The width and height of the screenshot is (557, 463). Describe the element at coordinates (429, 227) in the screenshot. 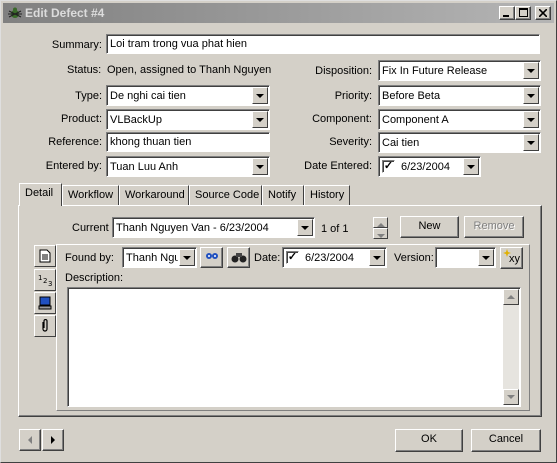

I see `new-button: New` at that location.